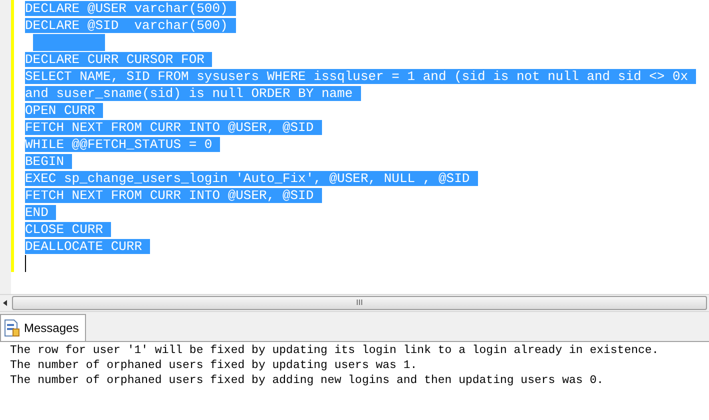  I want to click on scrollbar-thumb: III, so click(359, 303).